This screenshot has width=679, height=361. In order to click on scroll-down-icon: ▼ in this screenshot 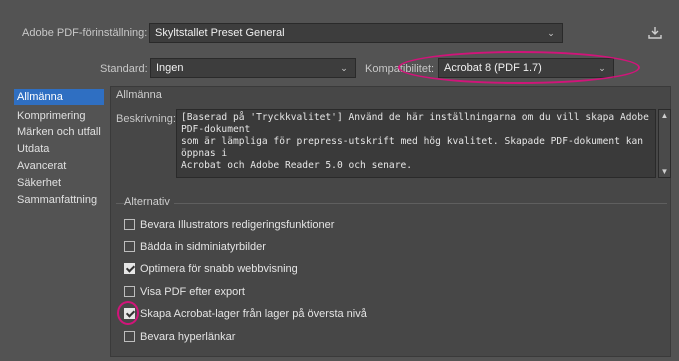, I will do `click(664, 171)`.